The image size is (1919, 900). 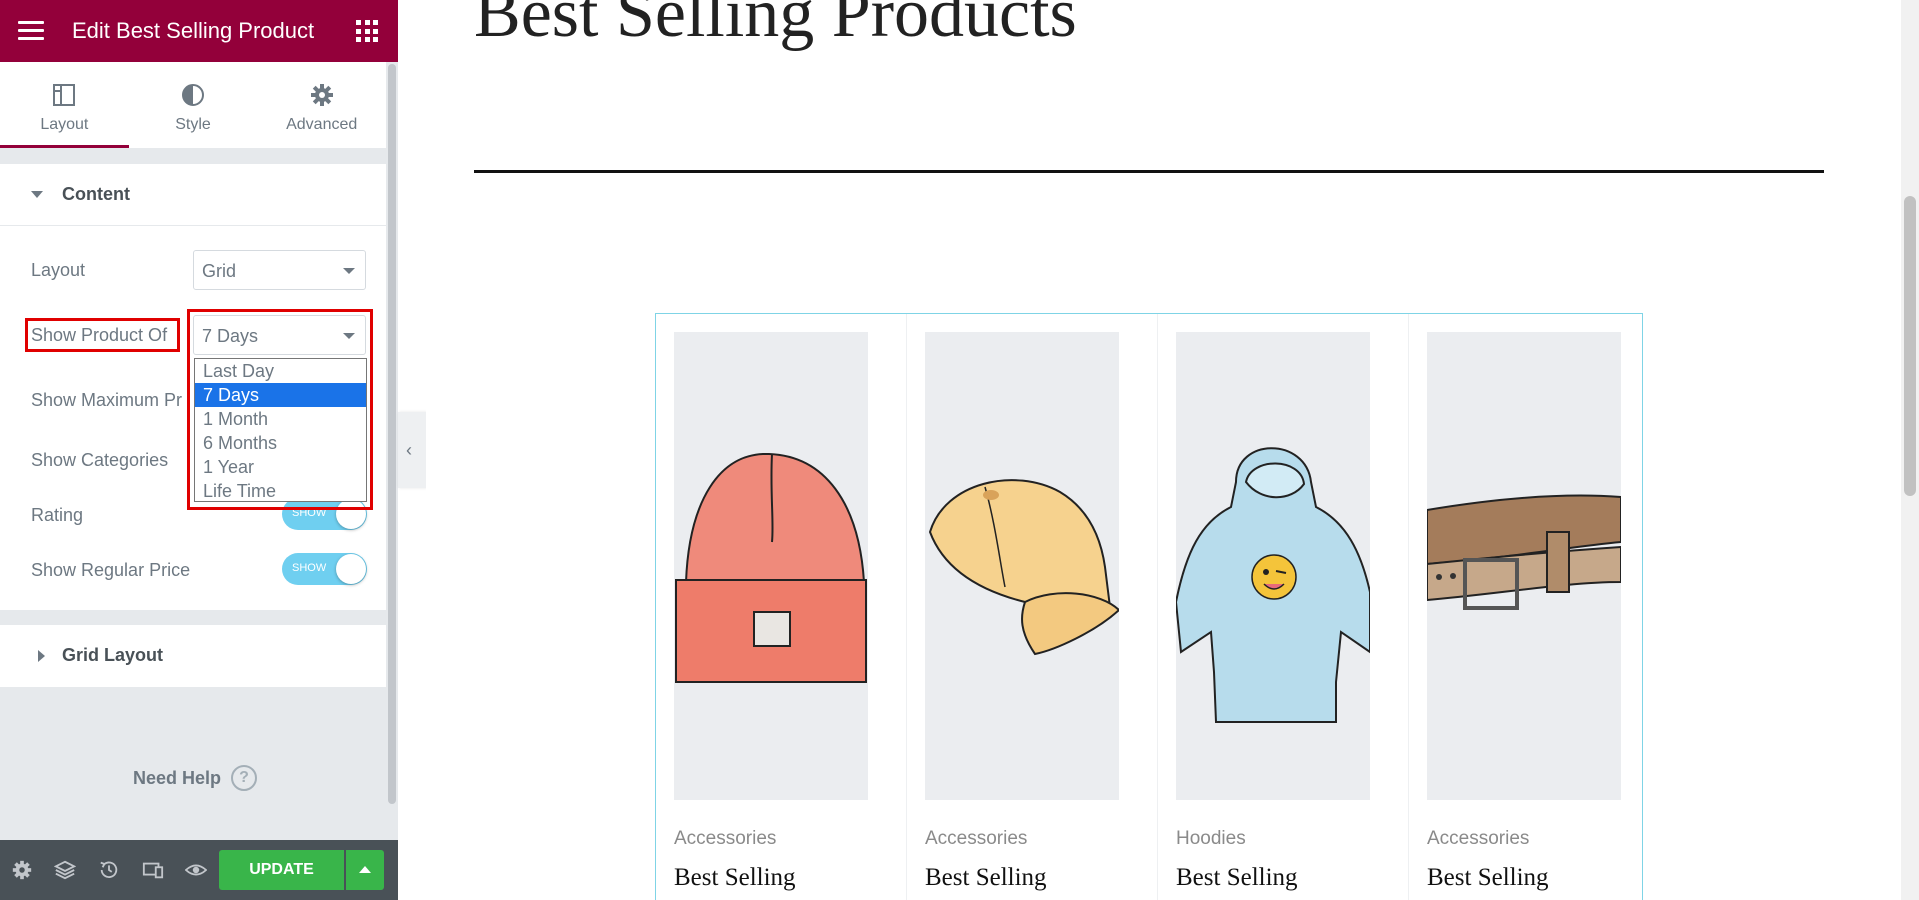 I want to click on tab-advanced: Advanced, so click(x=321, y=105).